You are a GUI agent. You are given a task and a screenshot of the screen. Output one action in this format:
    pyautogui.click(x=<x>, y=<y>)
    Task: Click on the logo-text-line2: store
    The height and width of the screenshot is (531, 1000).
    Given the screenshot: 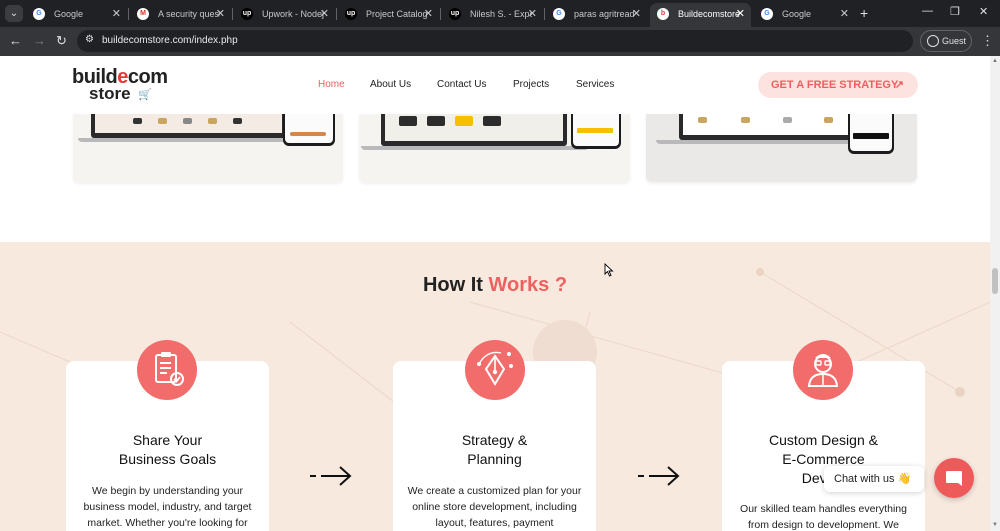 What is the action you would take?
    pyautogui.click(x=110, y=93)
    